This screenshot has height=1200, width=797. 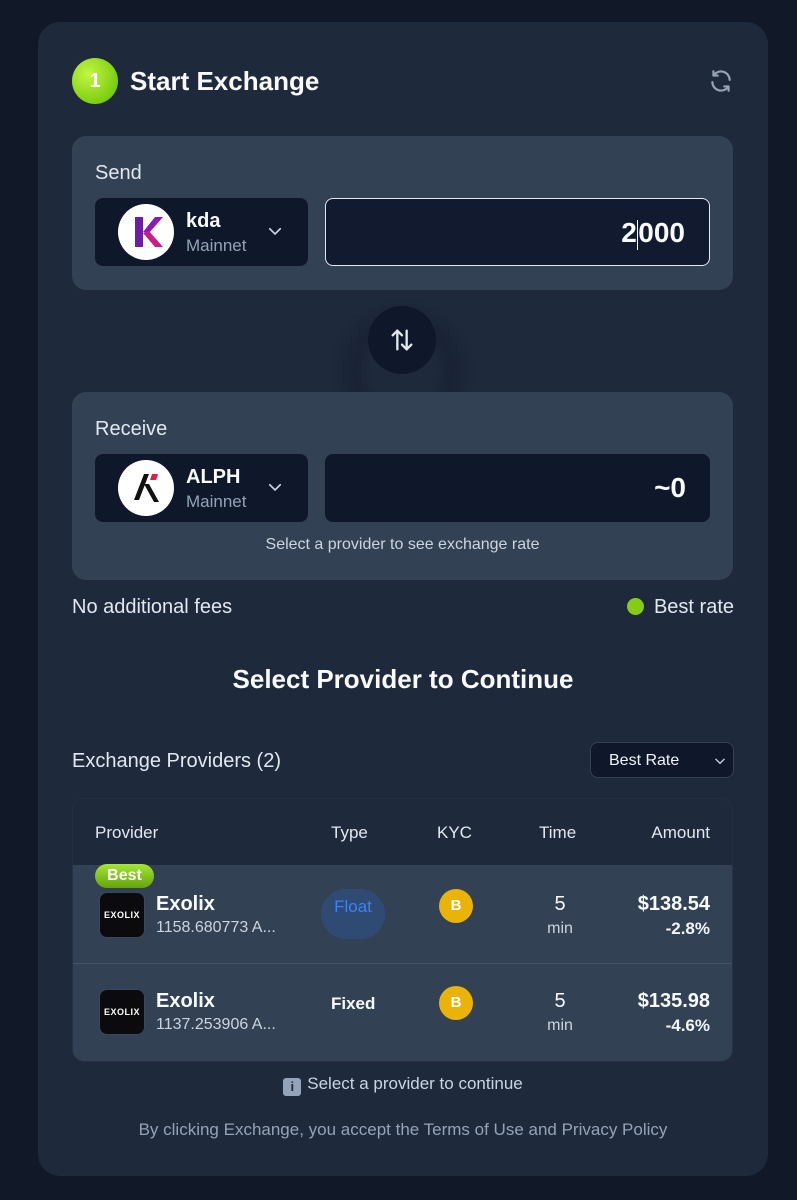 I want to click on send-panel: Send kda Mainnet 2000, so click(x=402, y=213).